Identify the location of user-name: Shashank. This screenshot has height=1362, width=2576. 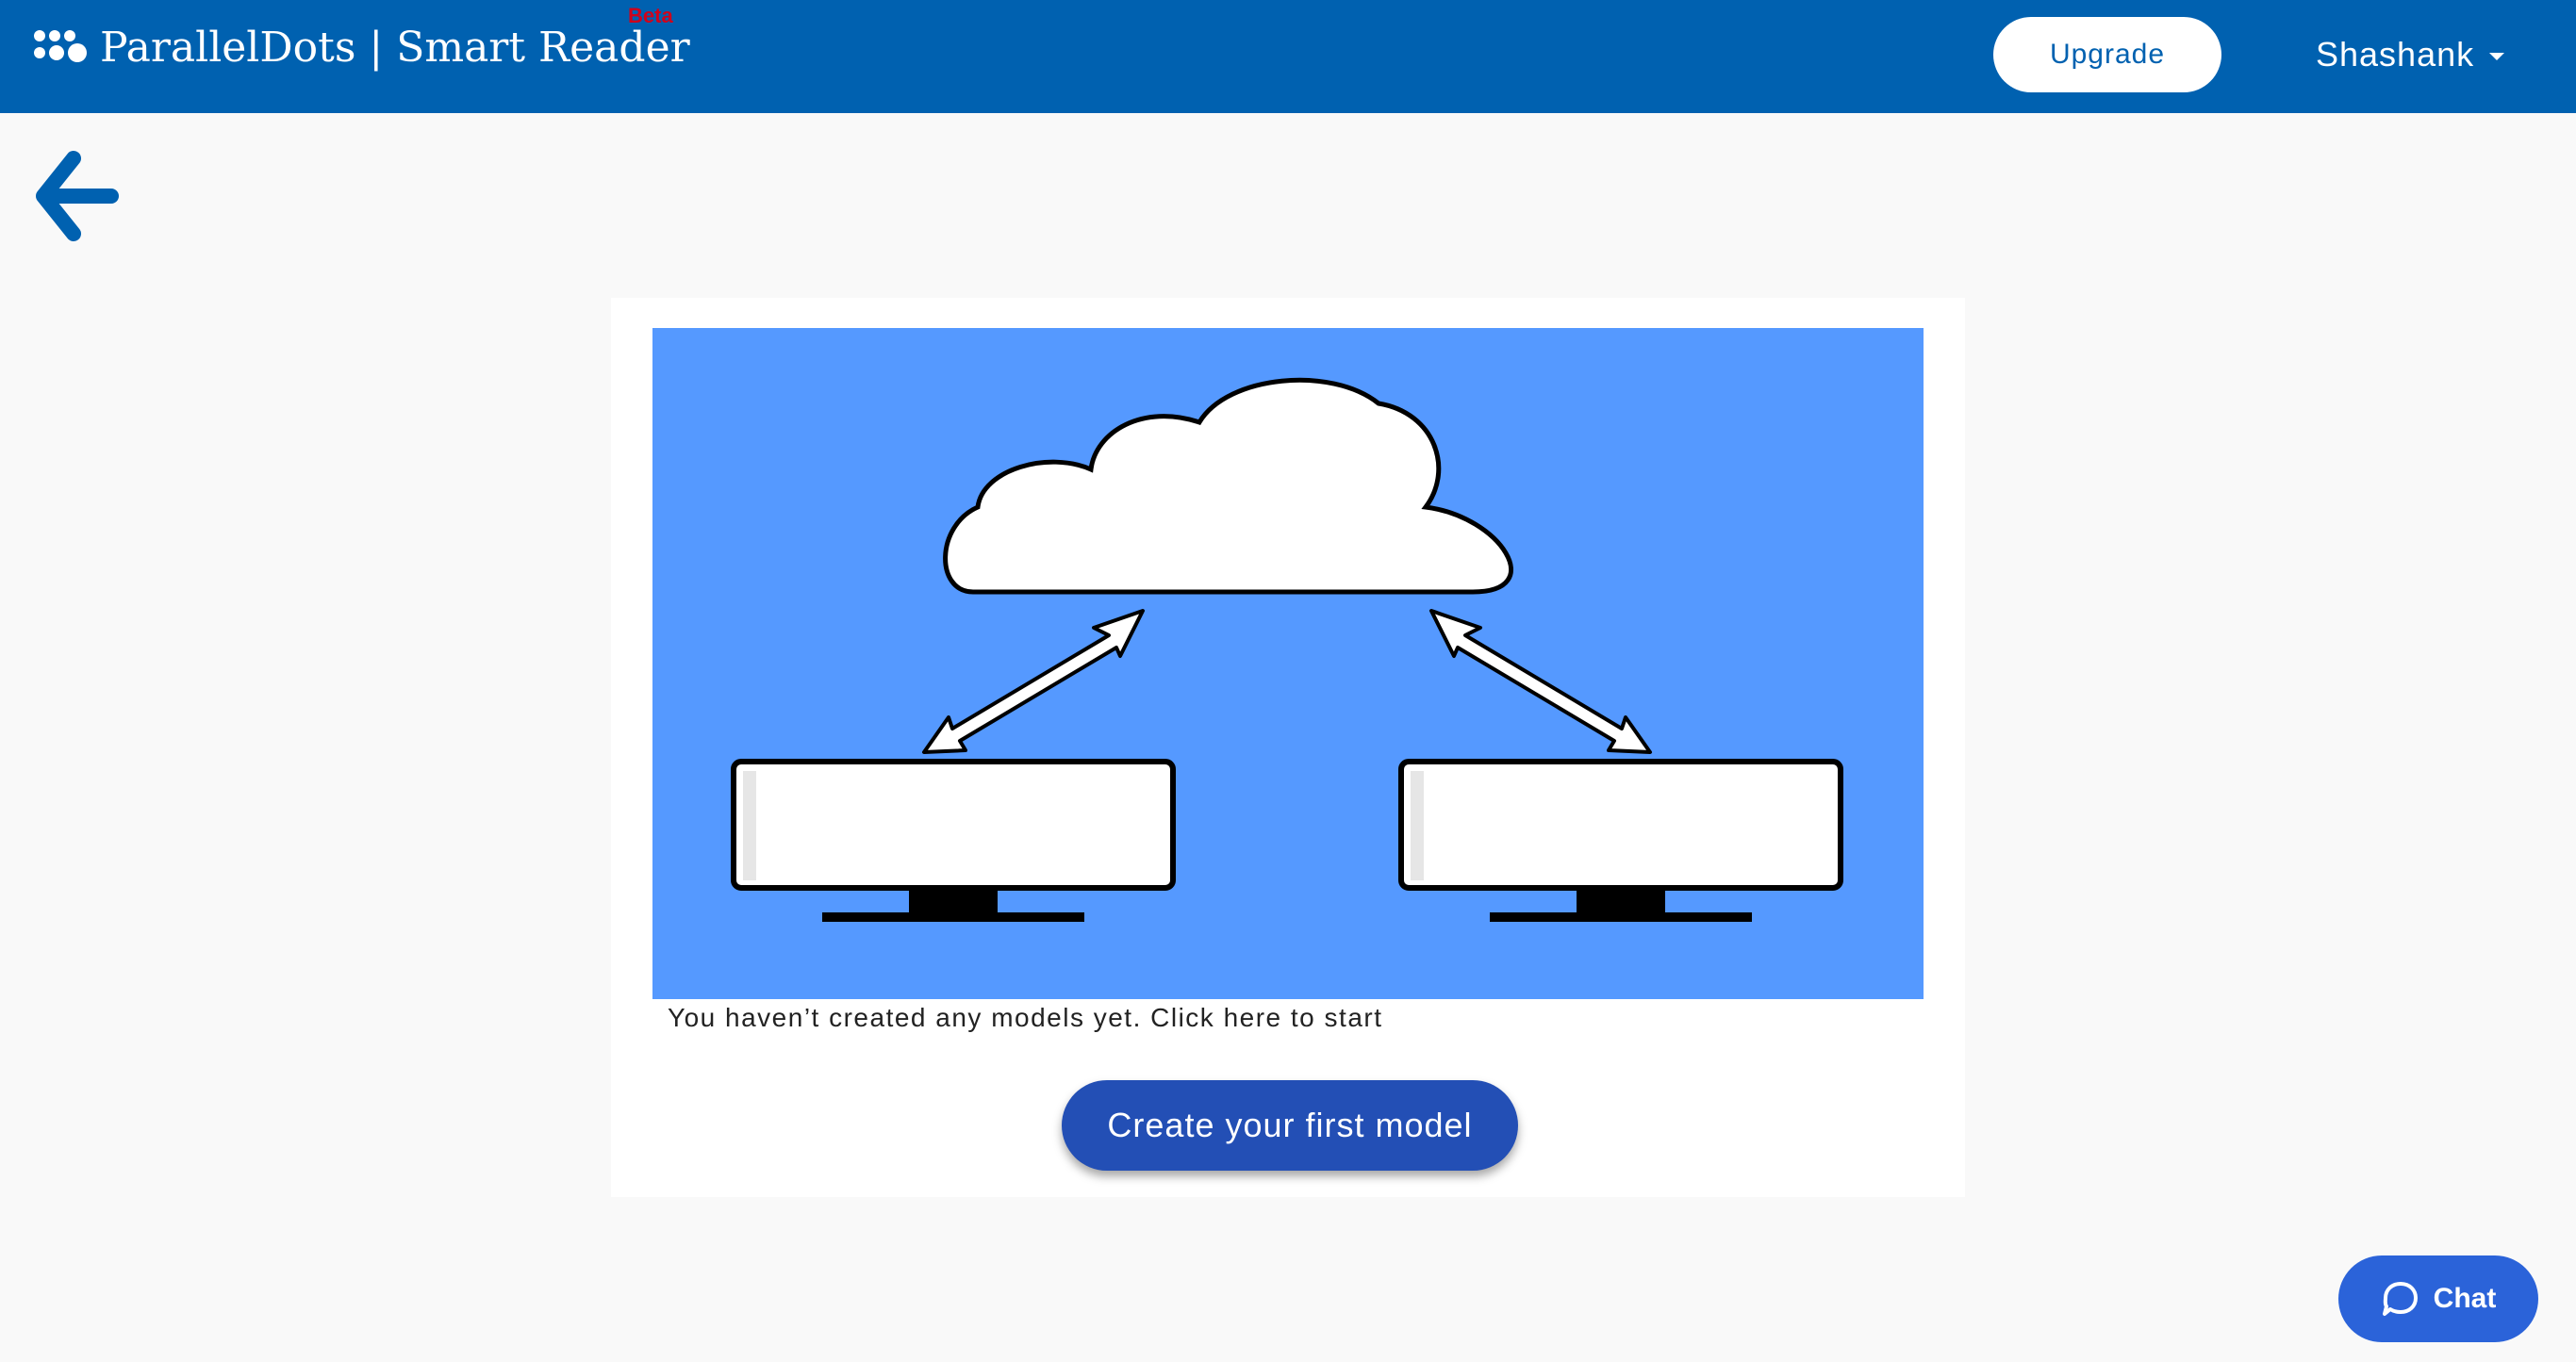
(2395, 54).